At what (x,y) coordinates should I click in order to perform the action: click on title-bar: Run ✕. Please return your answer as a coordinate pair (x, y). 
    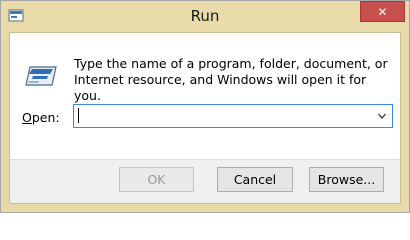
    Looking at the image, I should click on (205, 18).